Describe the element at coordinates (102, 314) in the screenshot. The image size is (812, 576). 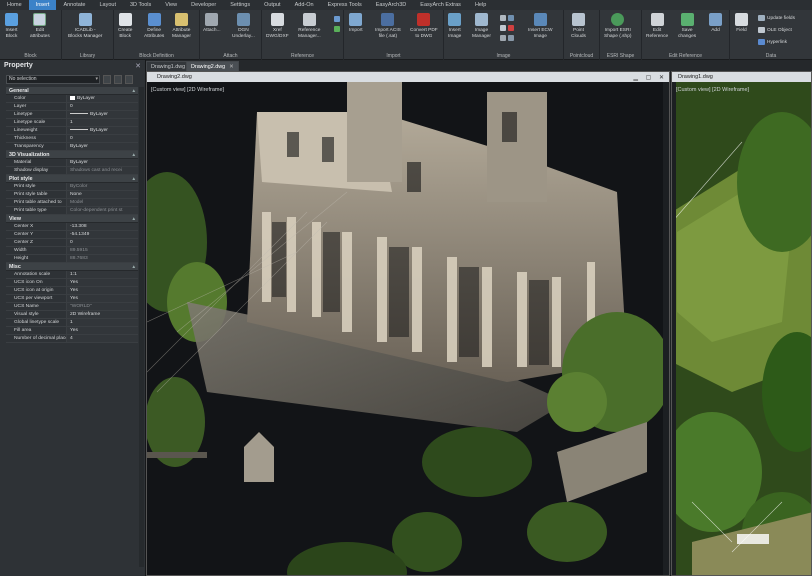
I see `property-value: 2D Wireframe` at that location.